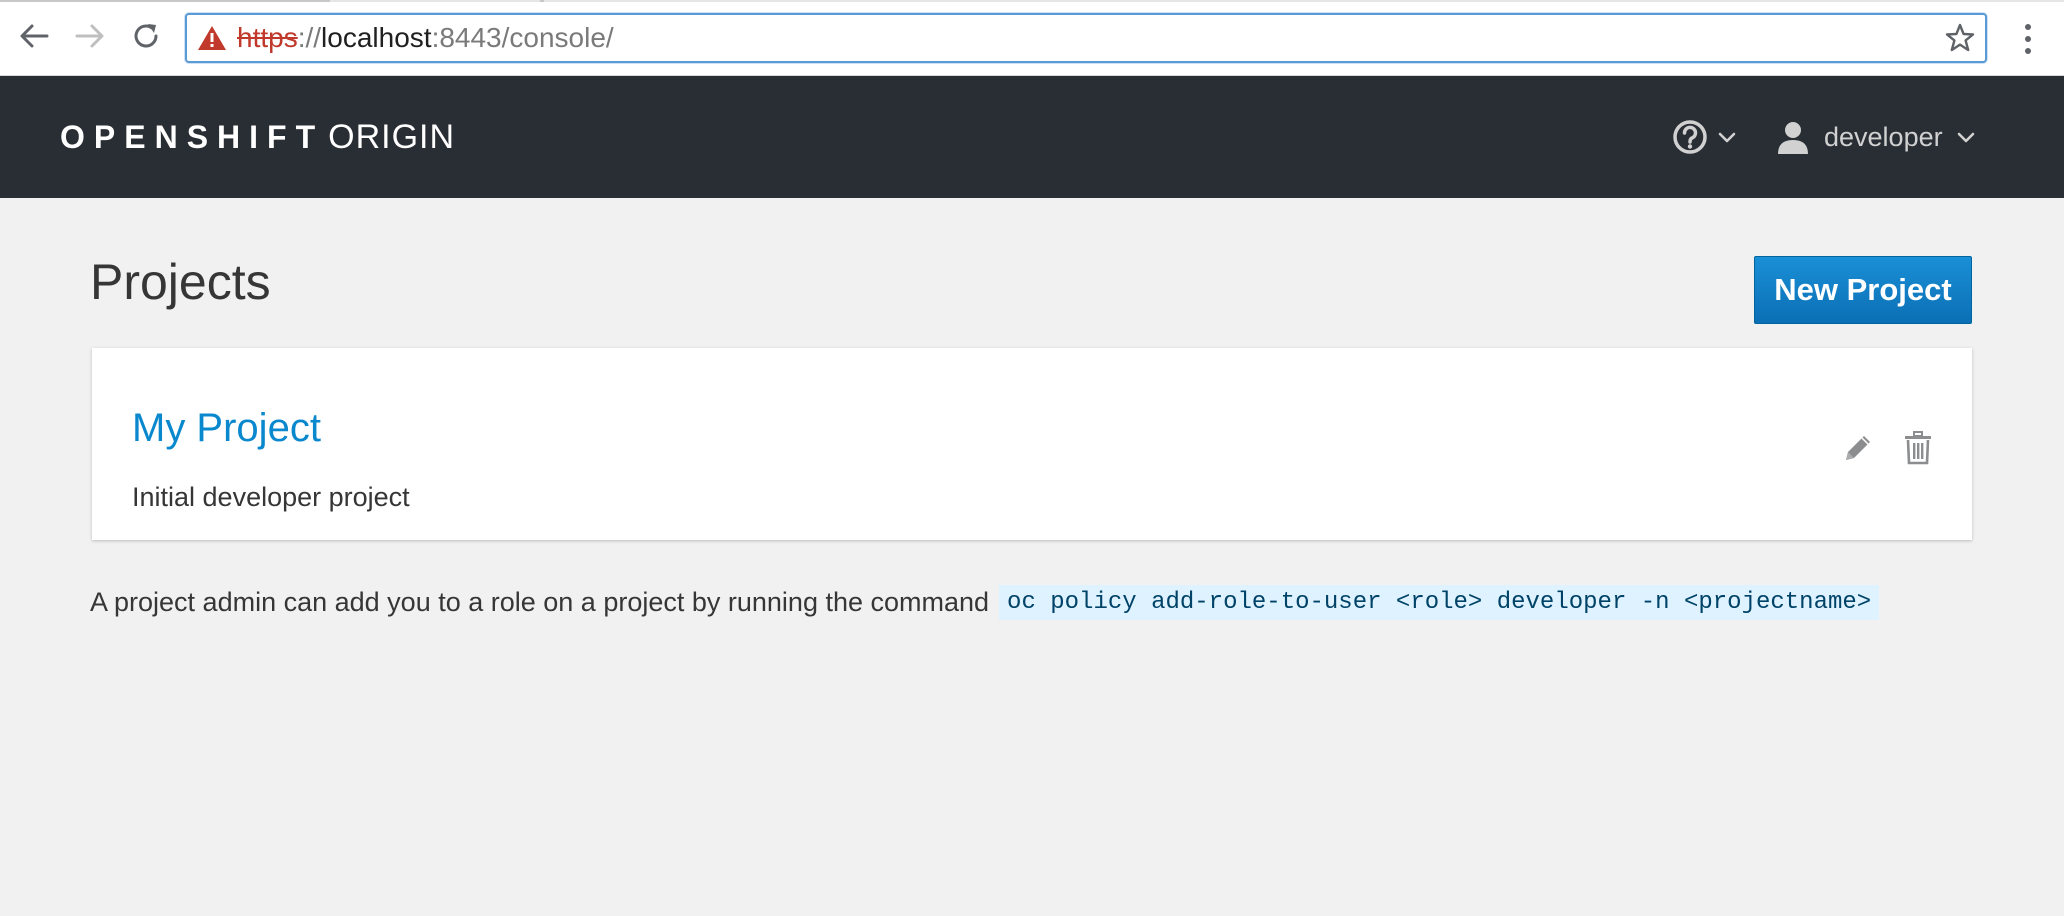  I want to click on user-menu-toggle: developer, so click(1875, 137).